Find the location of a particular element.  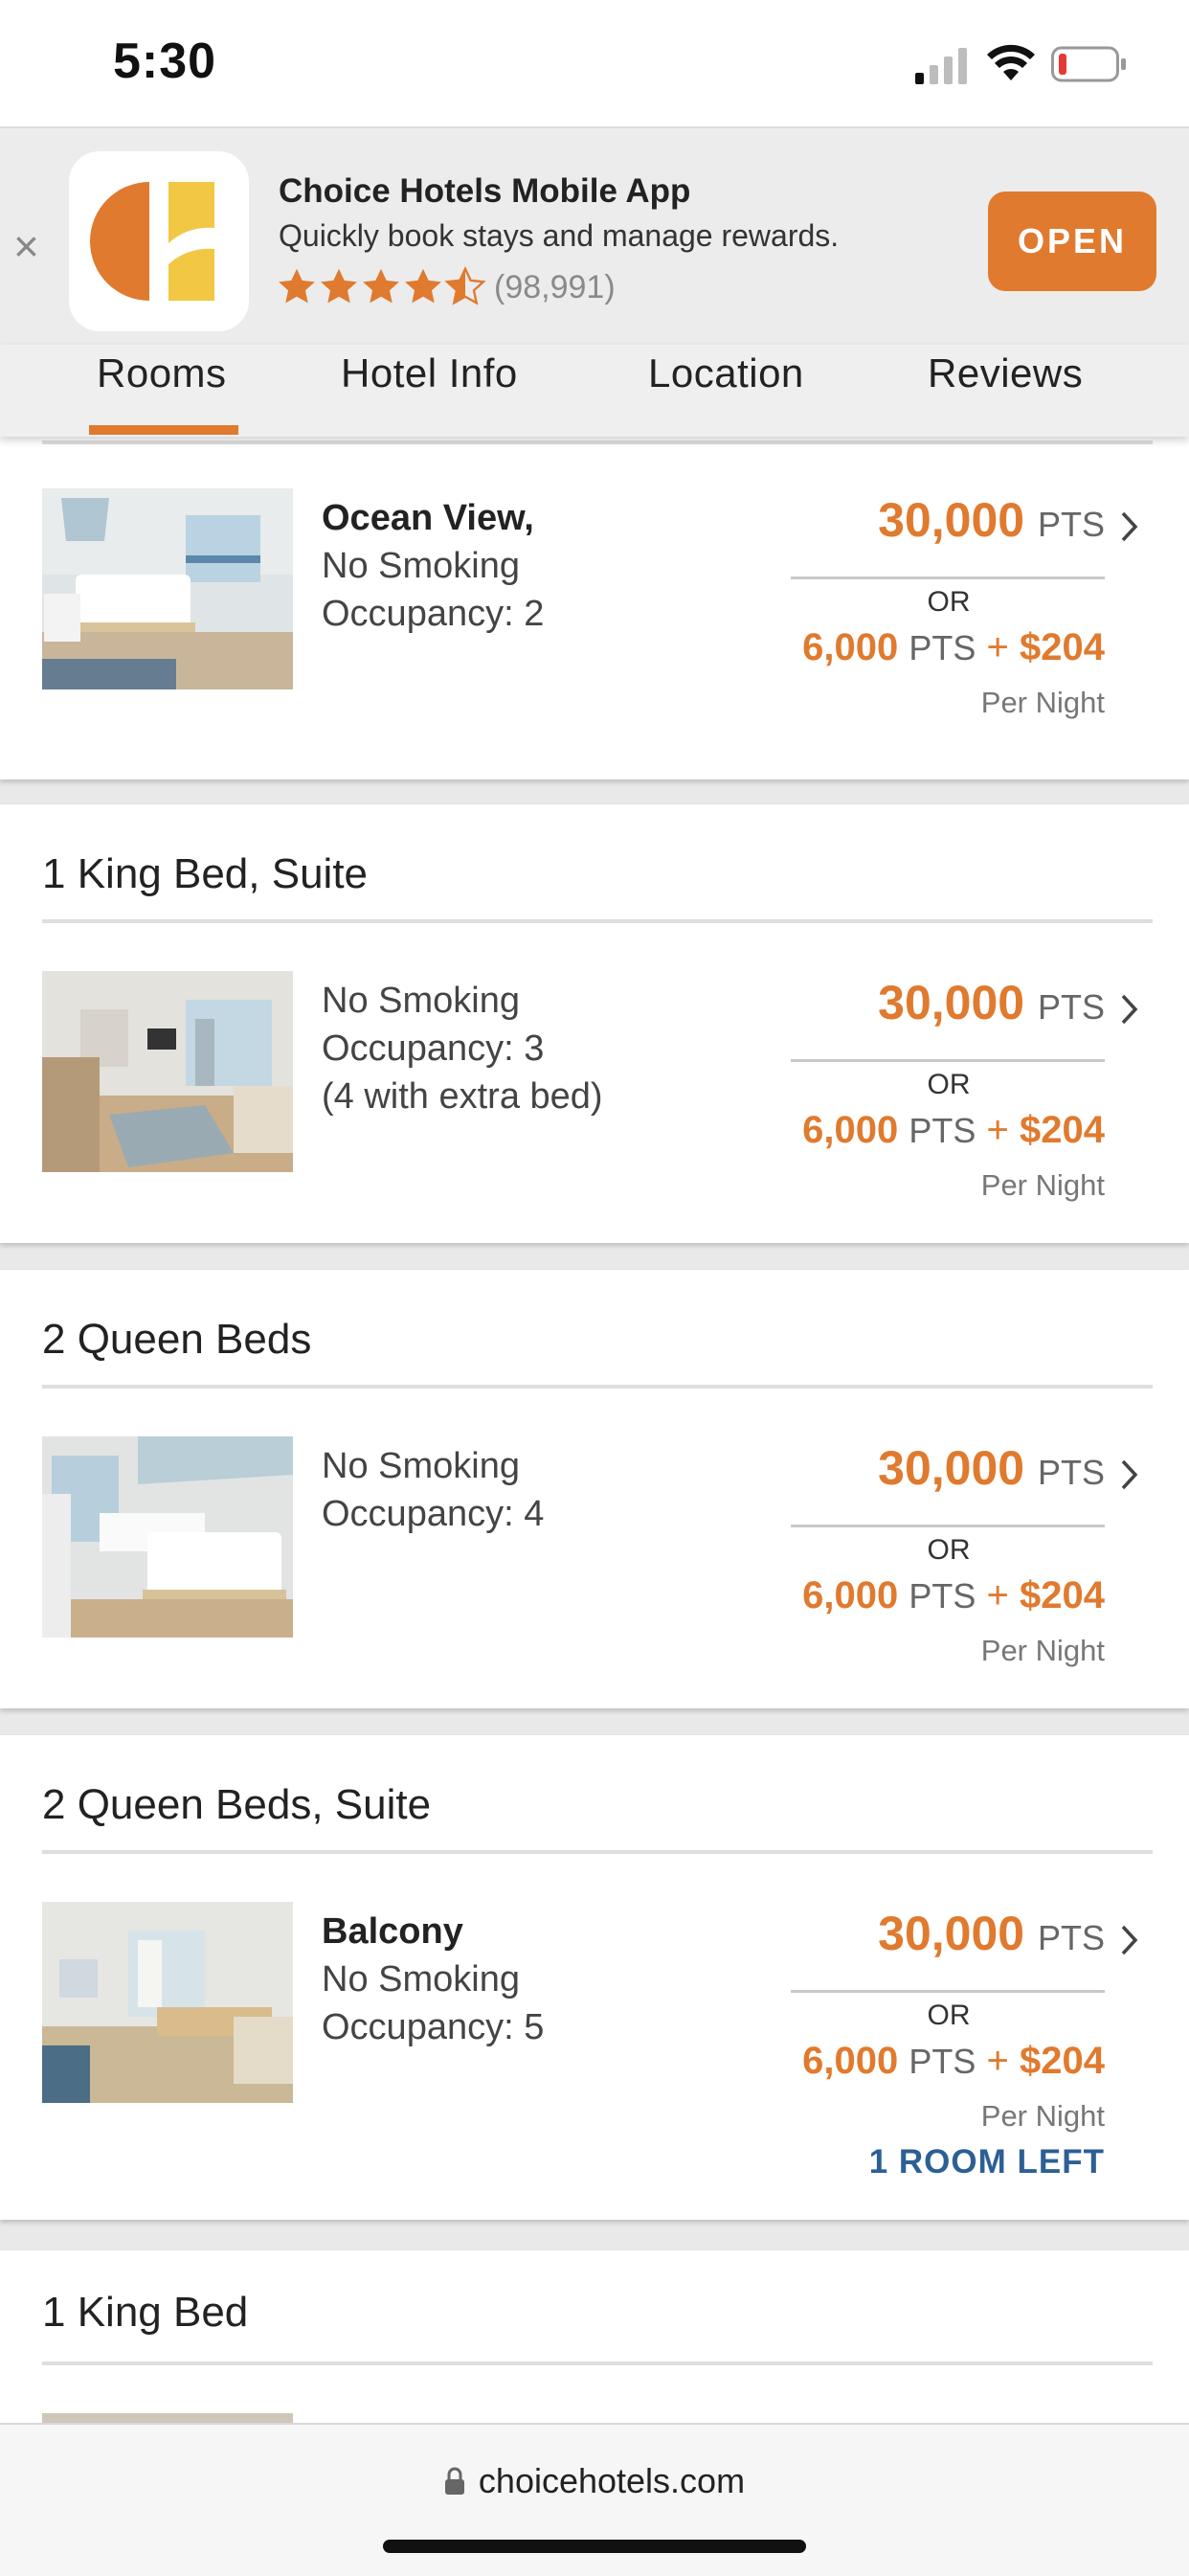

battery-low-icon is located at coordinates (1088, 64).